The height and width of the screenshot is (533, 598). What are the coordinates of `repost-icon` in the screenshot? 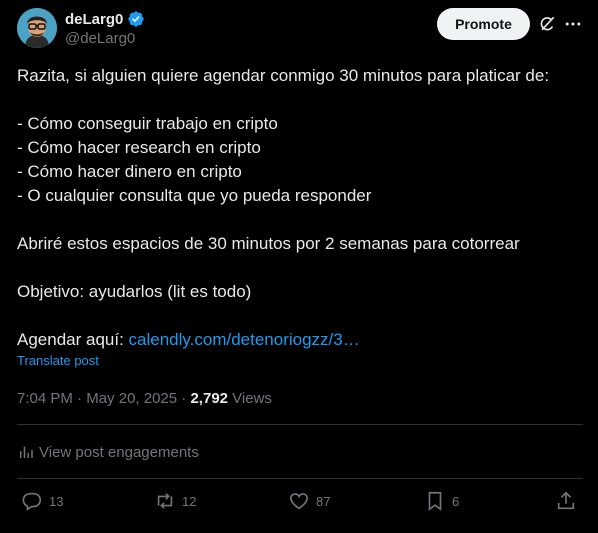 It's located at (165, 501).